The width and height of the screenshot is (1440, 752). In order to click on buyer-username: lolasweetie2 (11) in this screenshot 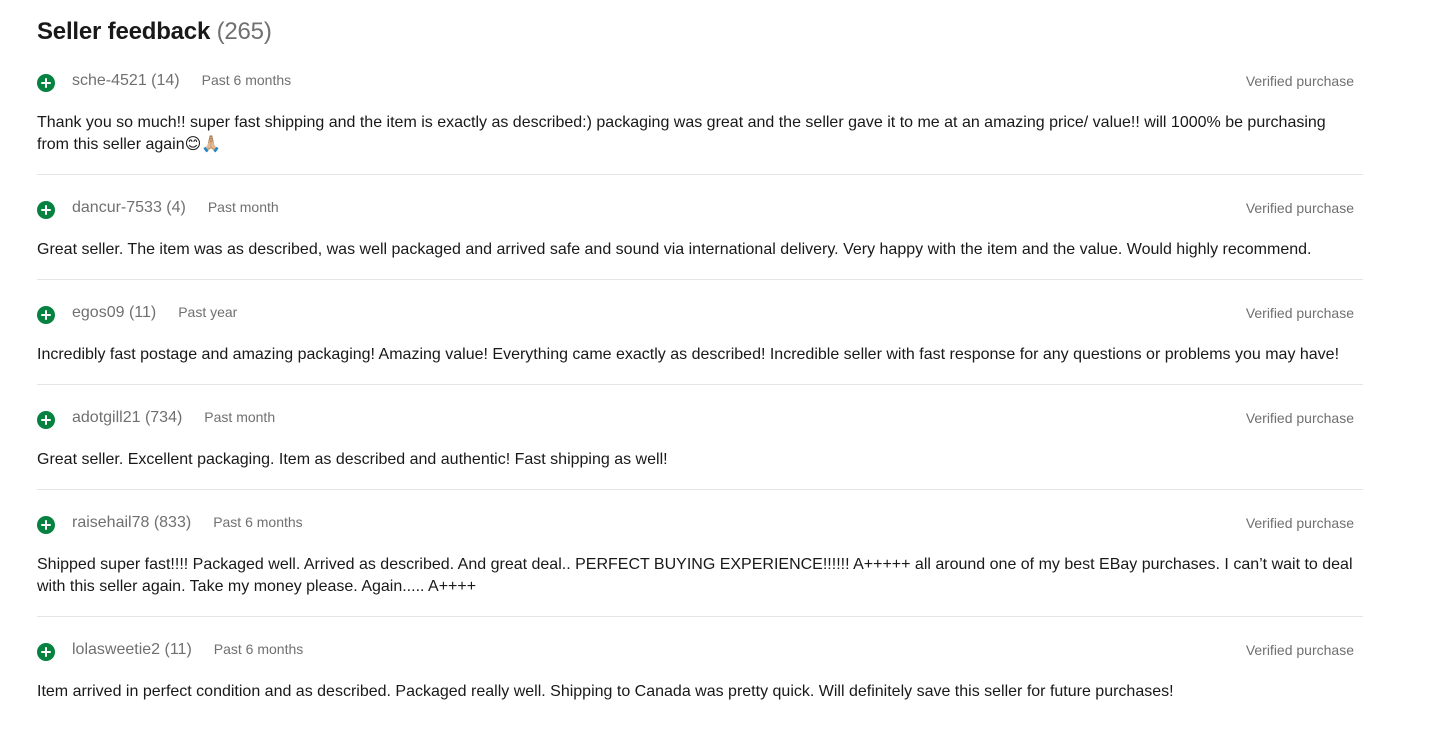, I will do `click(132, 650)`.